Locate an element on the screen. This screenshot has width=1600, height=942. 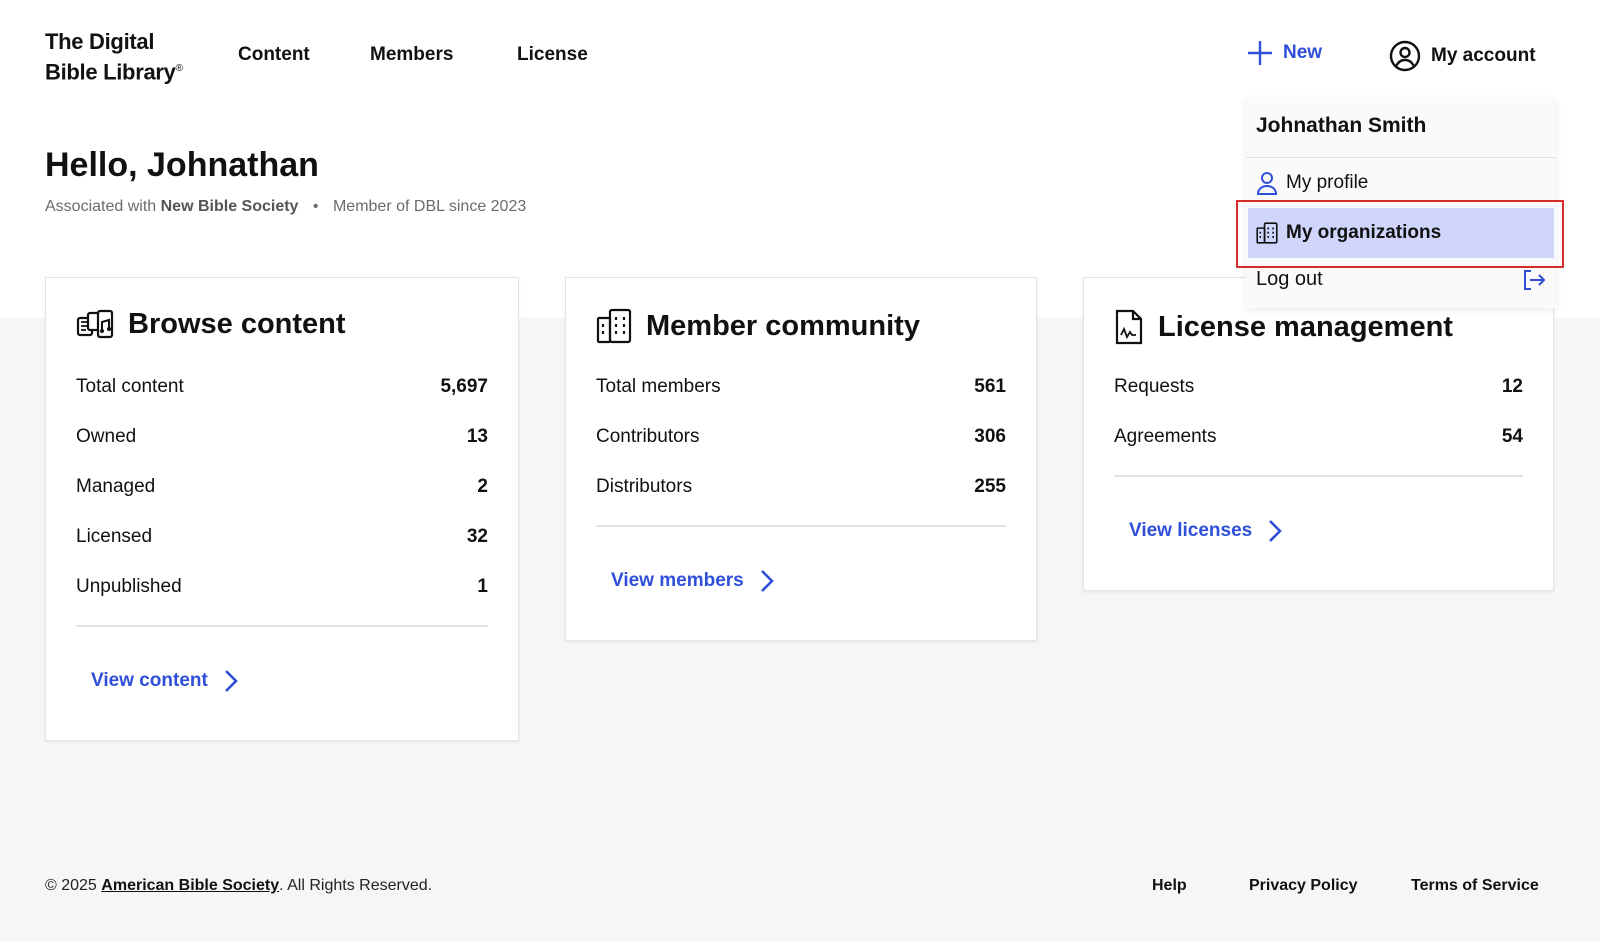
stat-label: Licensed is located at coordinates (114, 536).